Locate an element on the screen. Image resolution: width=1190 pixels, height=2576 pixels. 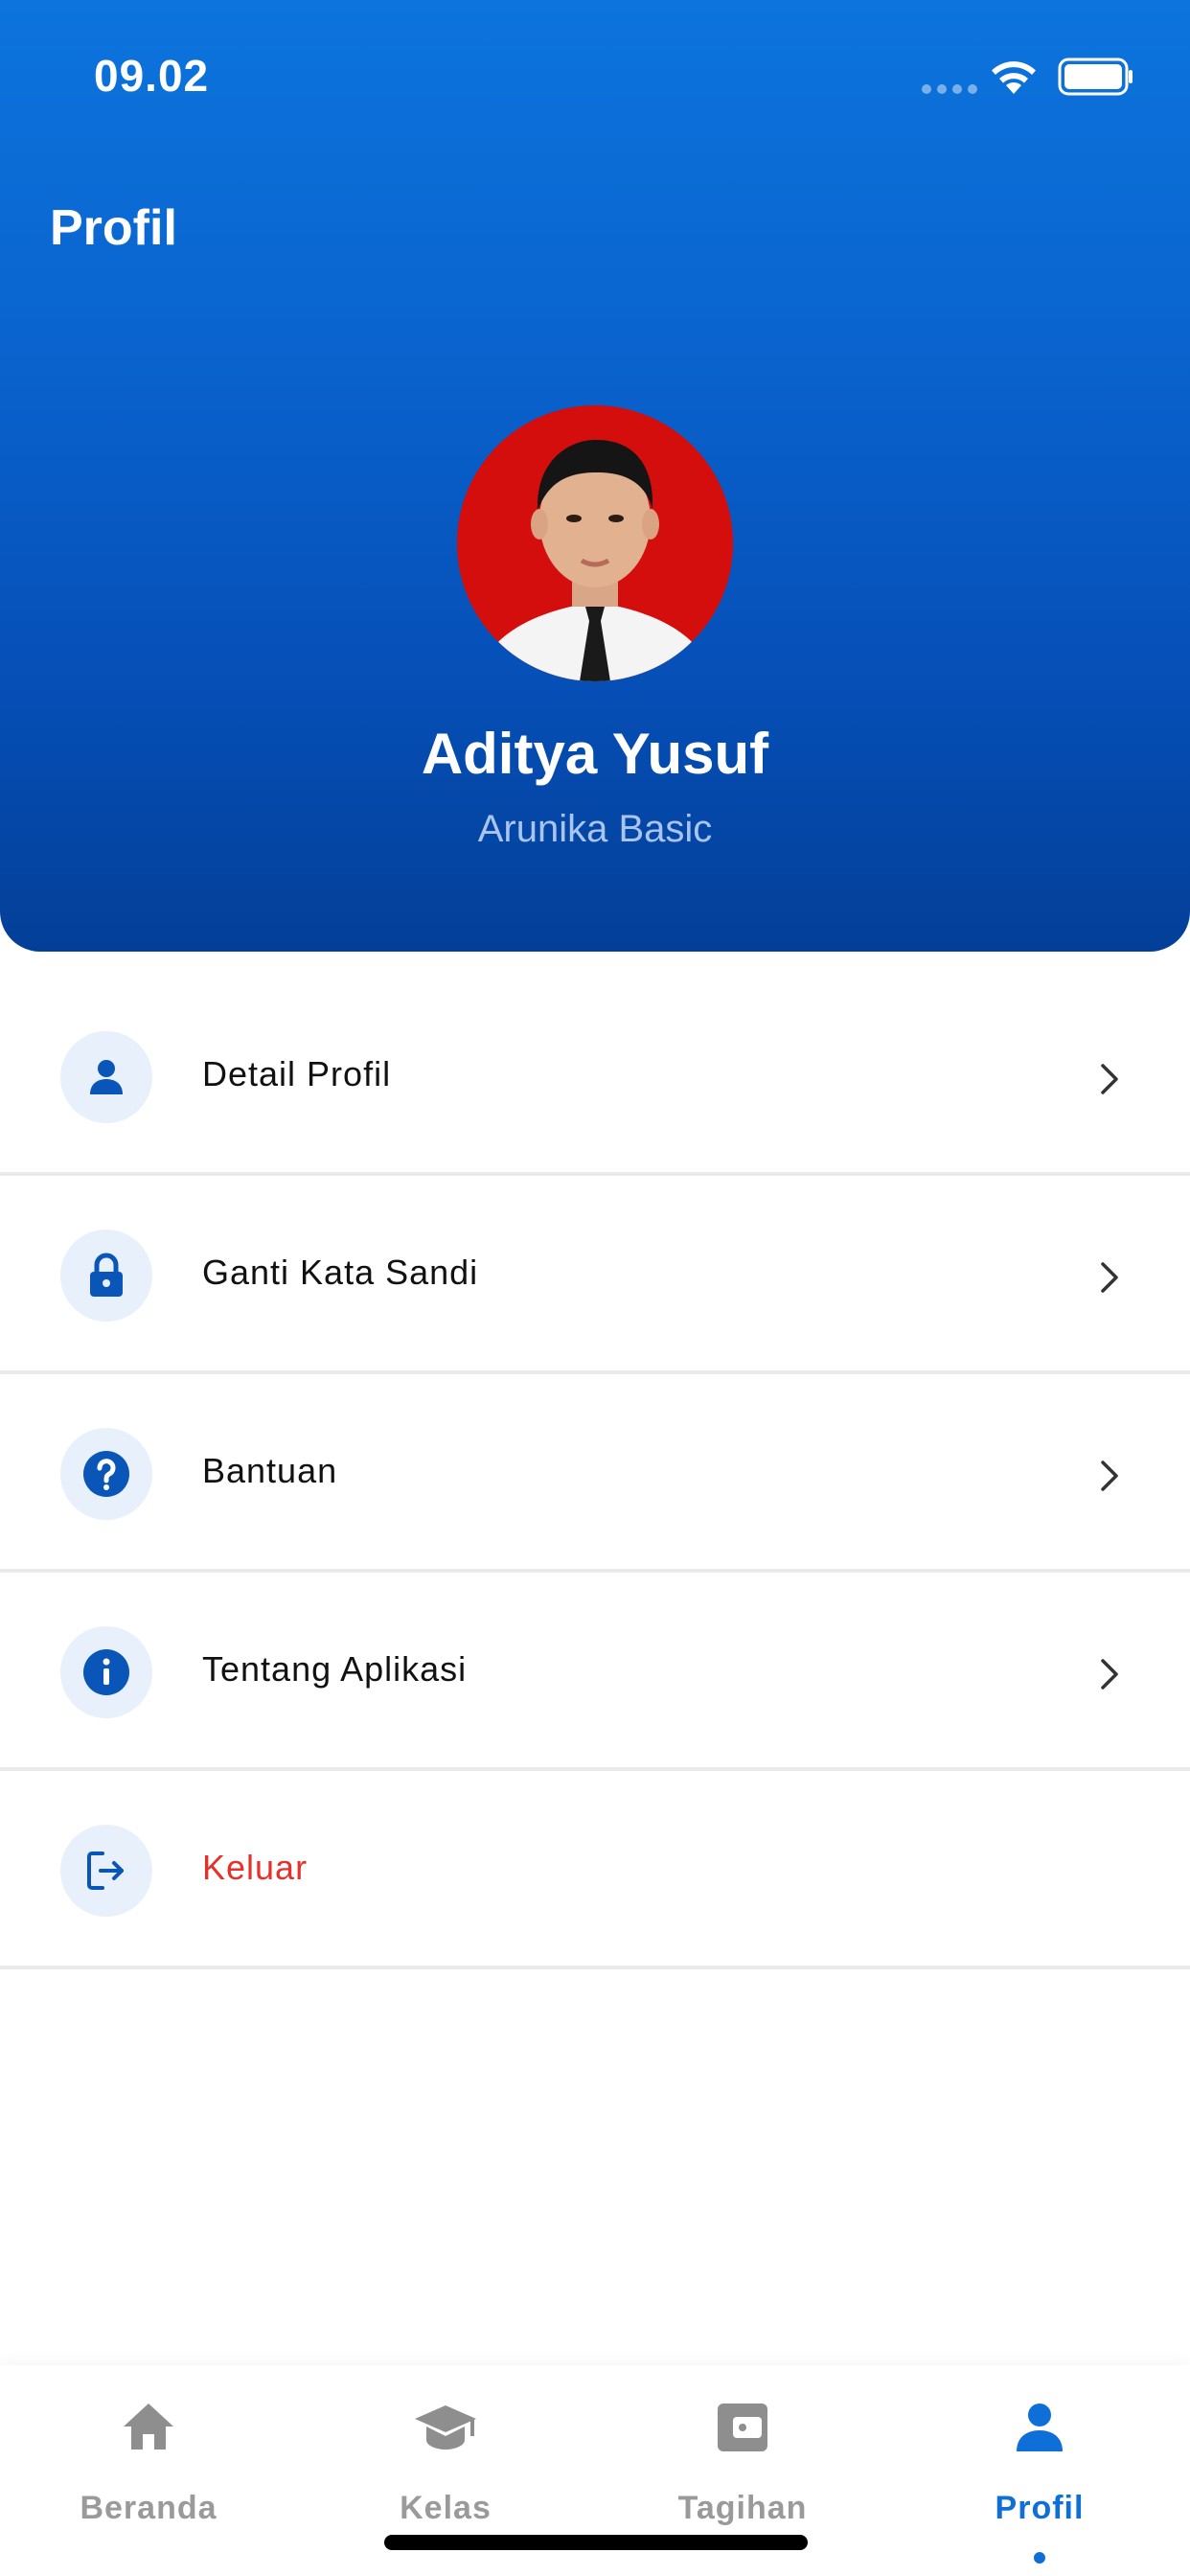
logout-icon is located at coordinates (106, 1871).